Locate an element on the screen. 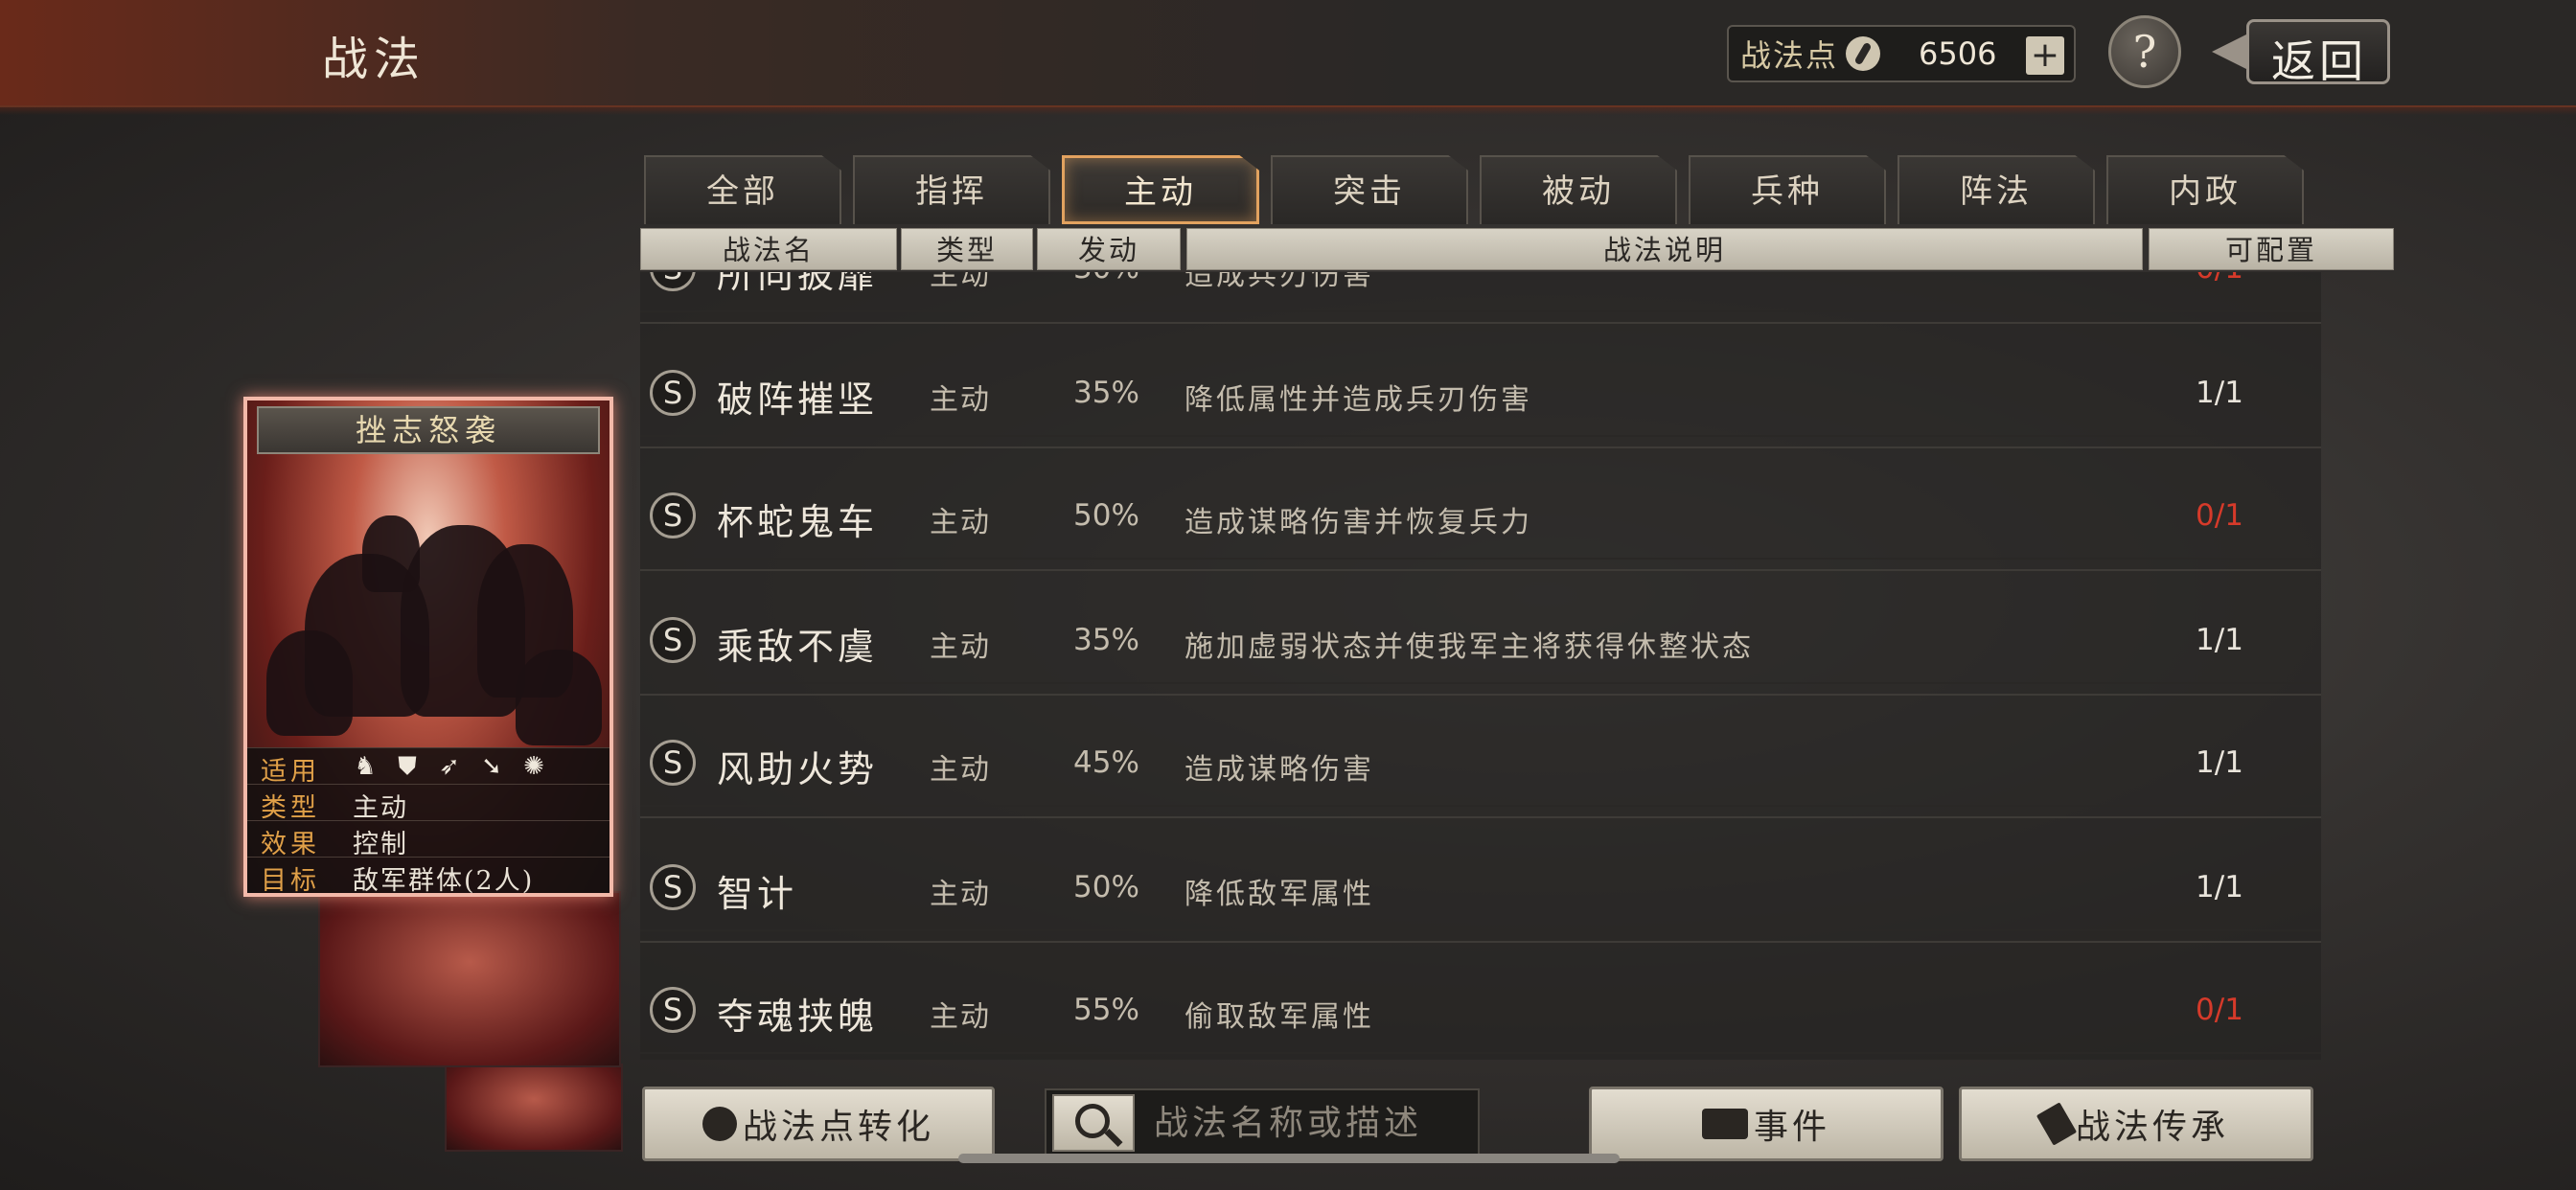  home-indicator is located at coordinates (1289, 1159).